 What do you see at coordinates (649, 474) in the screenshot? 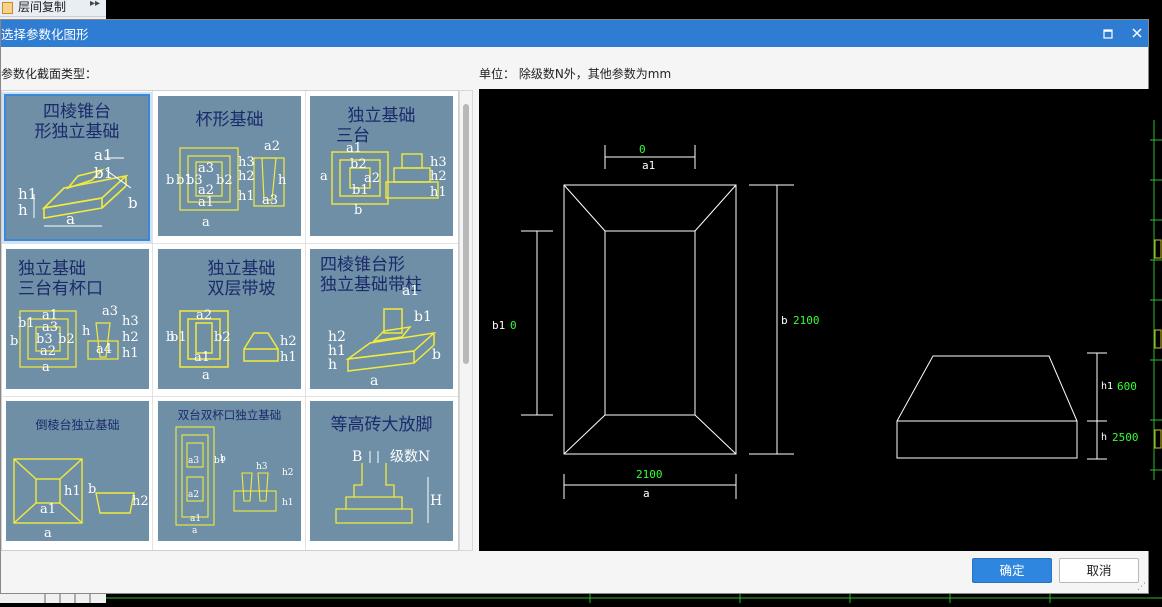
I see `a-value: 2100` at bounding box center [649, 474].